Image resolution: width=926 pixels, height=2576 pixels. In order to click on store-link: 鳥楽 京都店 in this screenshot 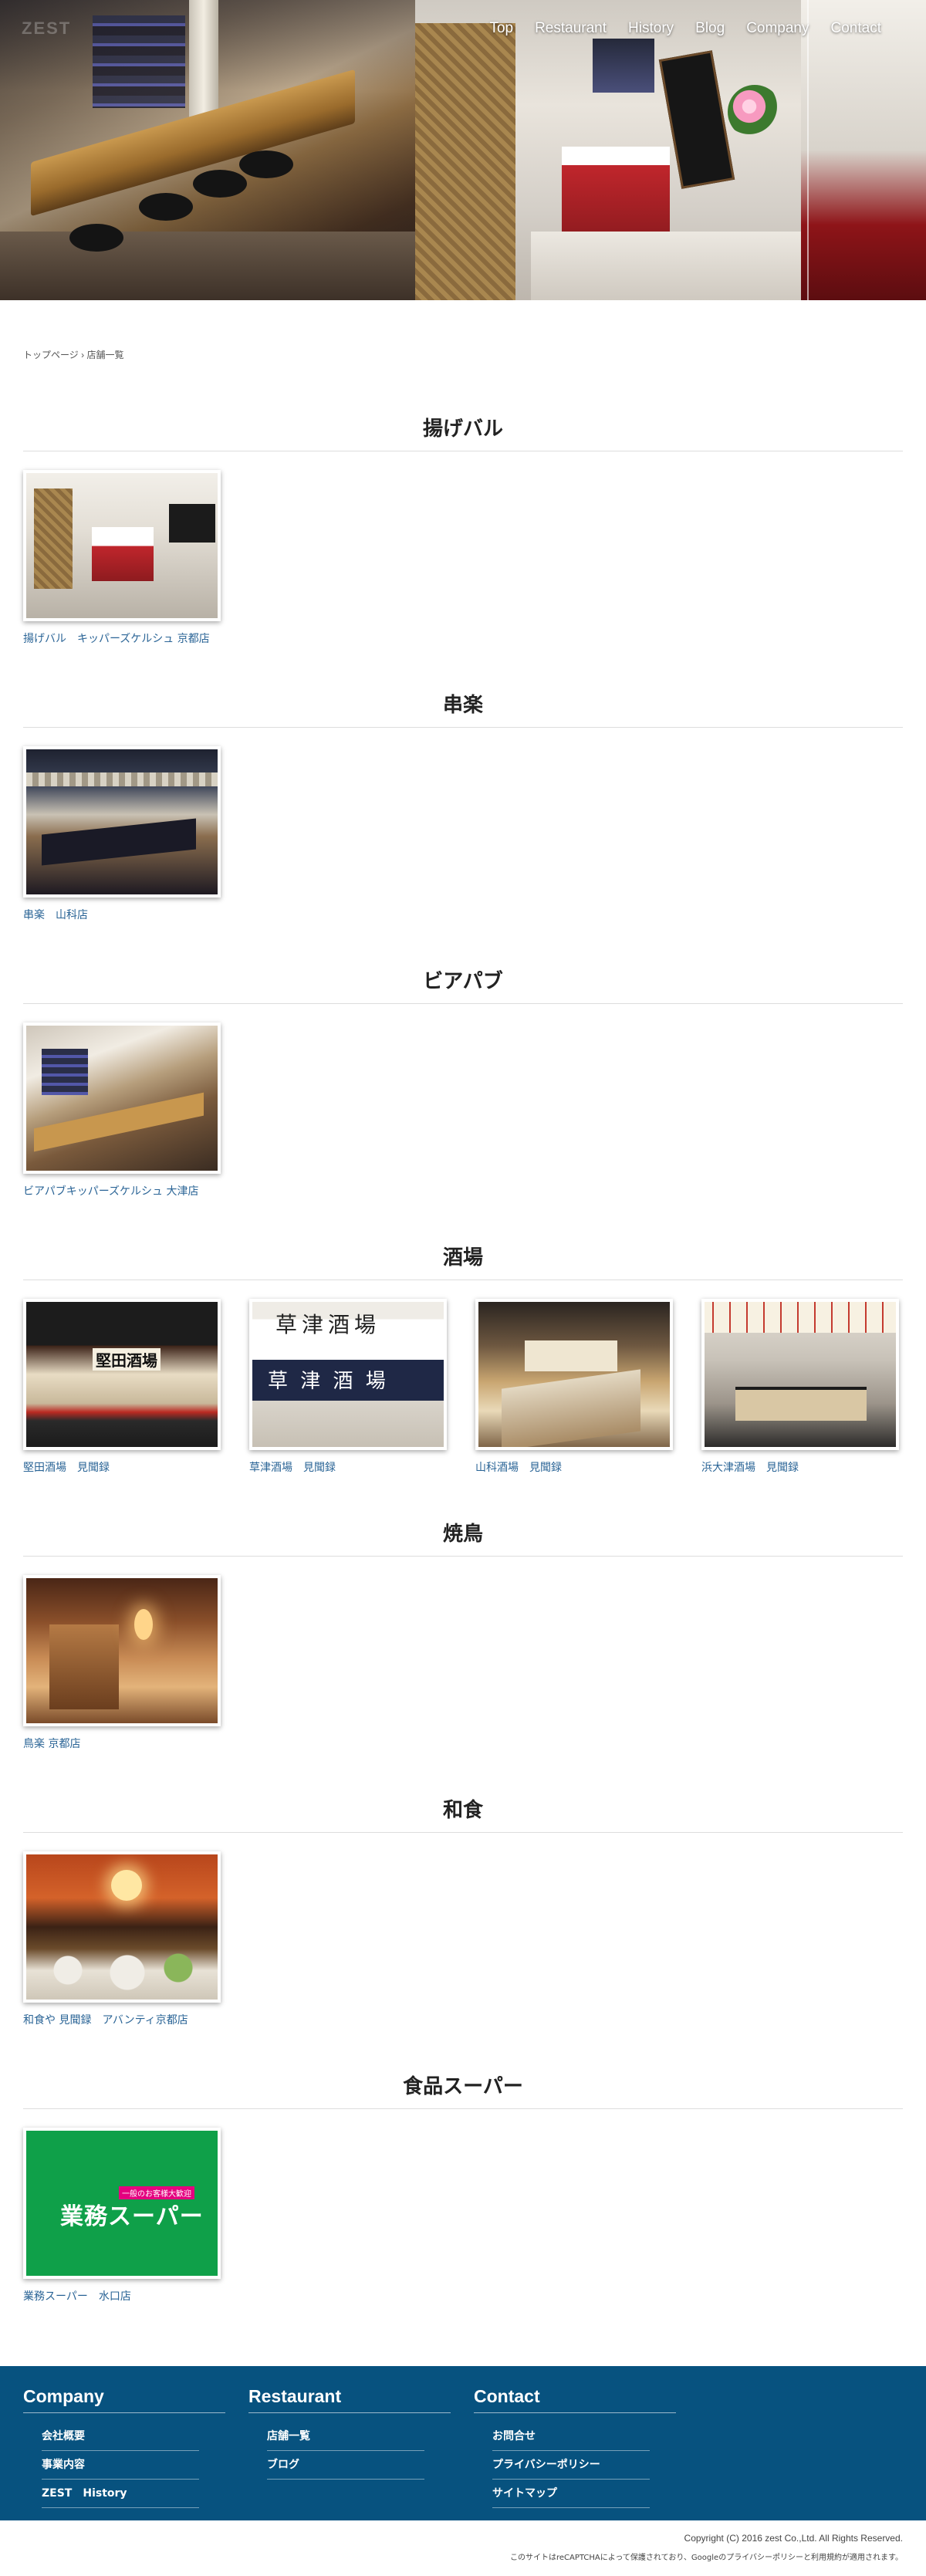, I will do `click(122, 1743)`.